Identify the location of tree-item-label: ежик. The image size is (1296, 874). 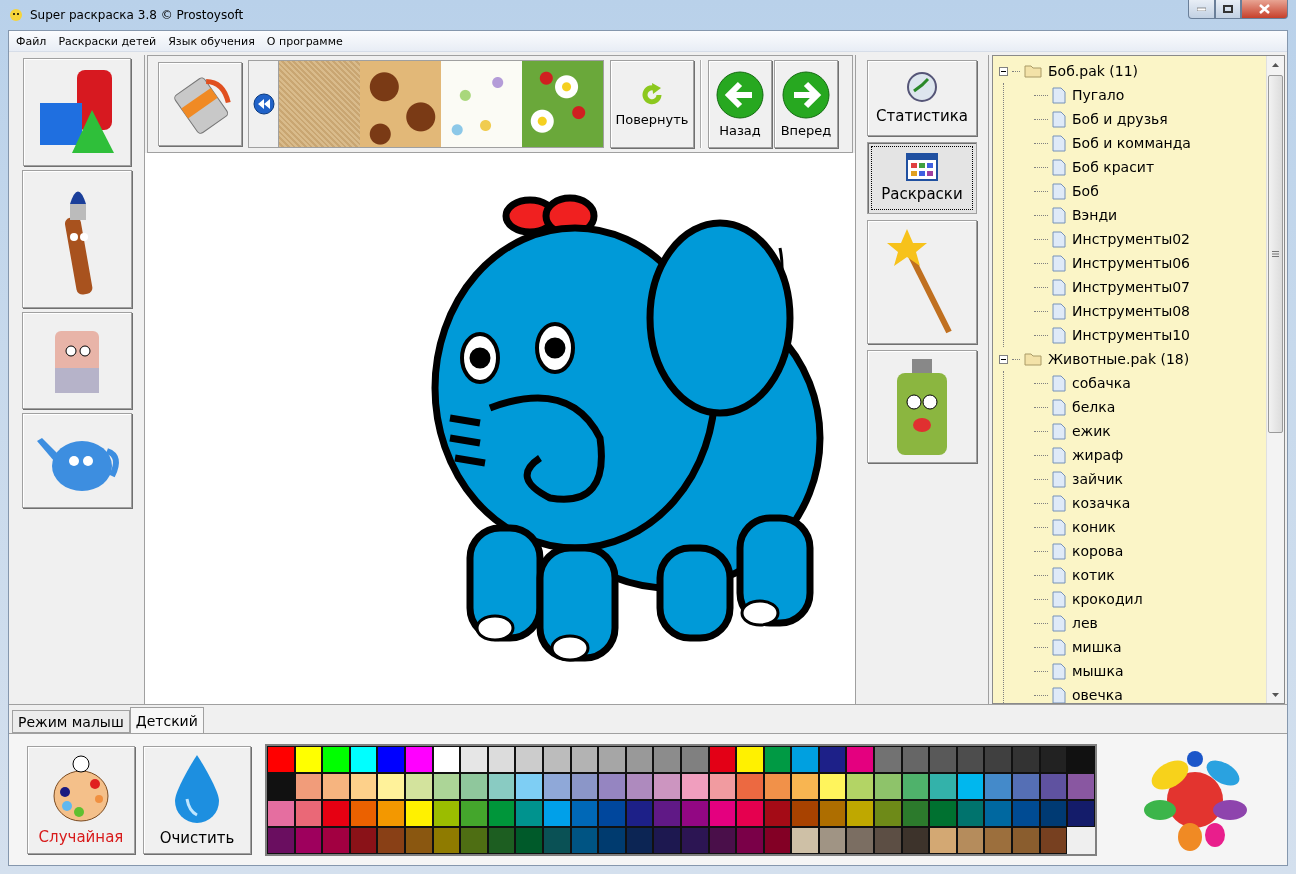
(1091, 431).